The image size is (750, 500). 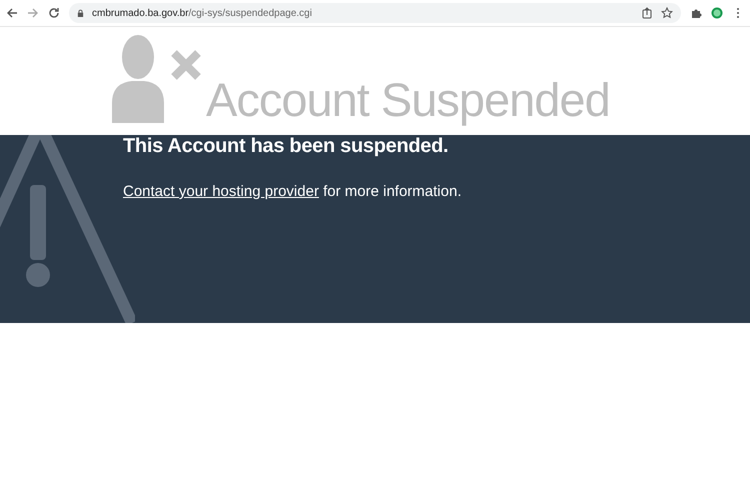 What do you see at coordinates (392, 191) in the screenshot?
I see `info-text: for more information.` at bounding box center [392, 191].